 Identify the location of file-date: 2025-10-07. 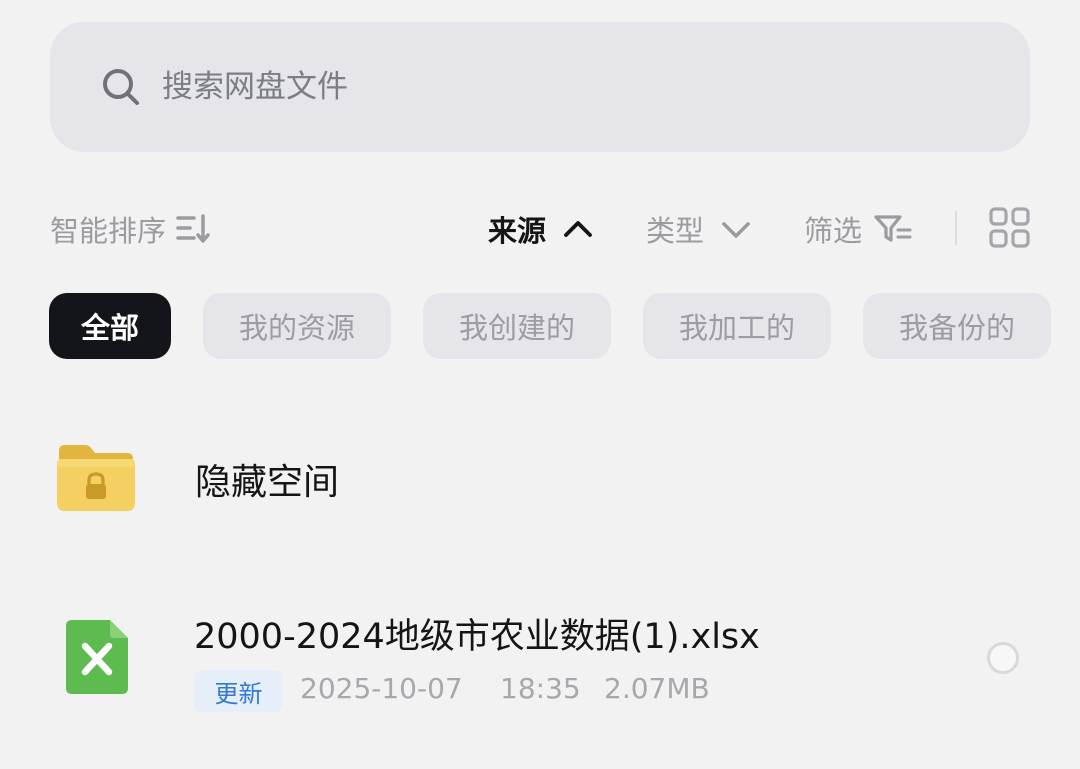
(381, 688).